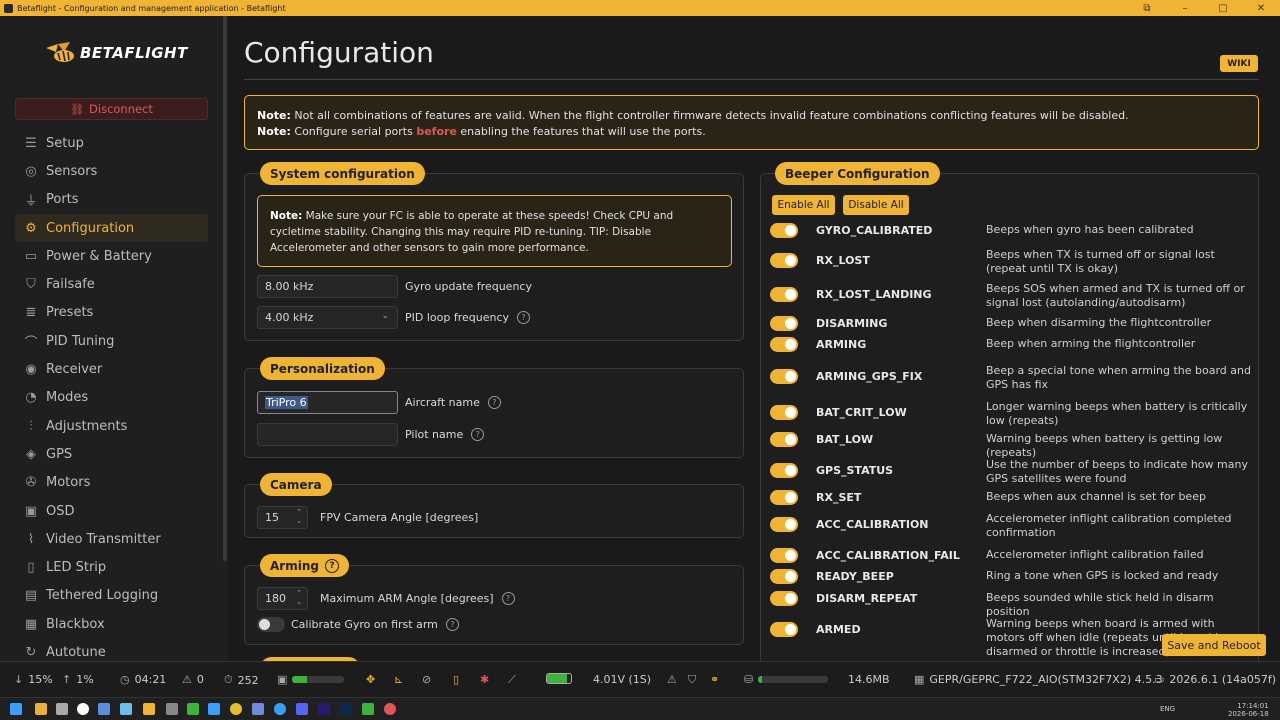  I want to click on sidebar-item-sensors: ◎ Sensors, so click(111, 171).